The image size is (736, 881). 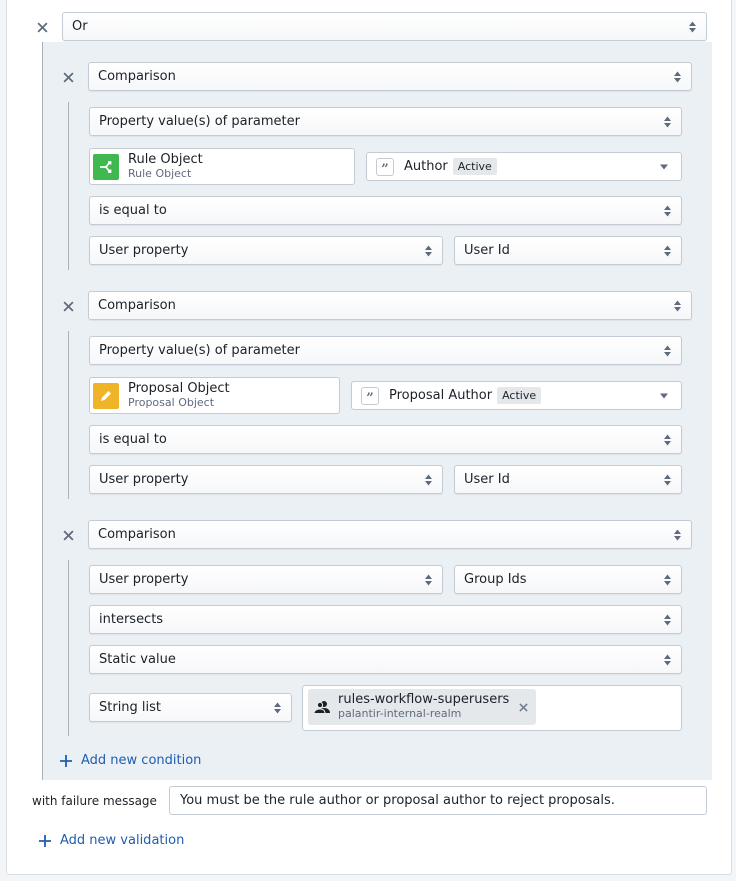 What do you see at coordinates (80, 26) in the screenshot?
I see `logic-operator-value: Or` at bounding box center [80, 26].